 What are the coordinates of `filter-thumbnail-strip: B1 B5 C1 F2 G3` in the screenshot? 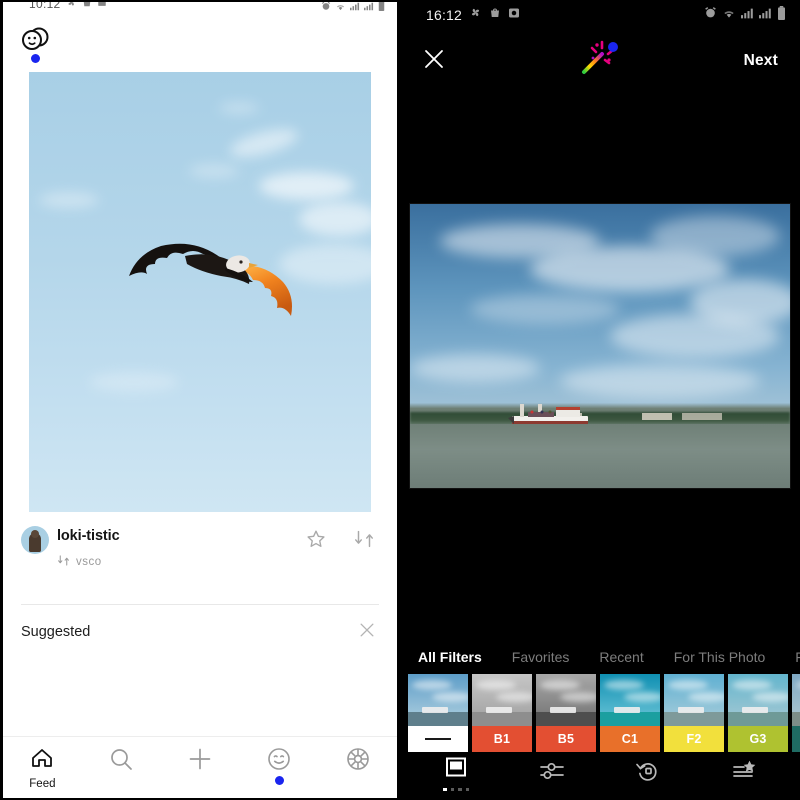 It's located at (600, 713).